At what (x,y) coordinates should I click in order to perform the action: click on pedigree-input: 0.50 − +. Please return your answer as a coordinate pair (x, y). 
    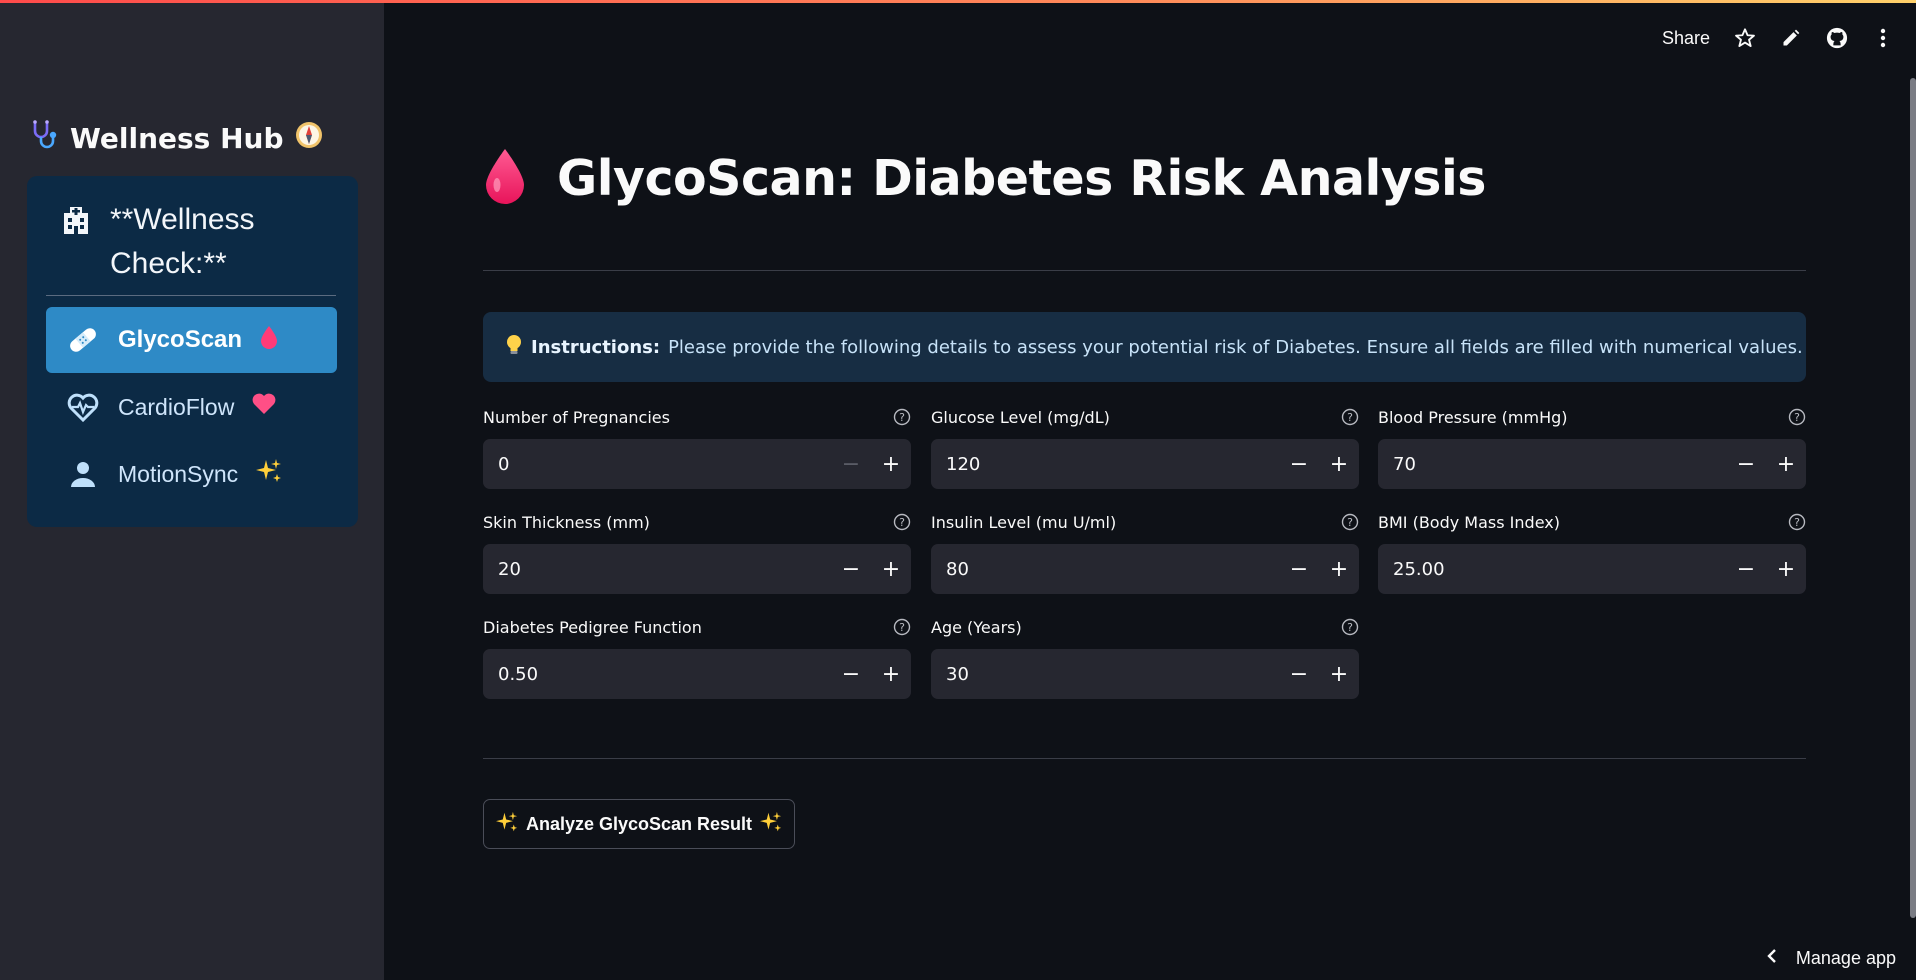
    Looking at the image, I should click on (697, 674).